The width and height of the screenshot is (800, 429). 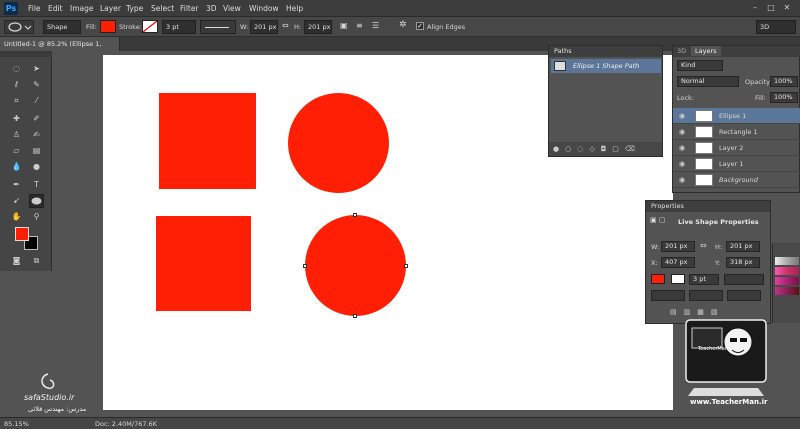 I want to click on tool-preset-picker, so click(x=19, y=27).